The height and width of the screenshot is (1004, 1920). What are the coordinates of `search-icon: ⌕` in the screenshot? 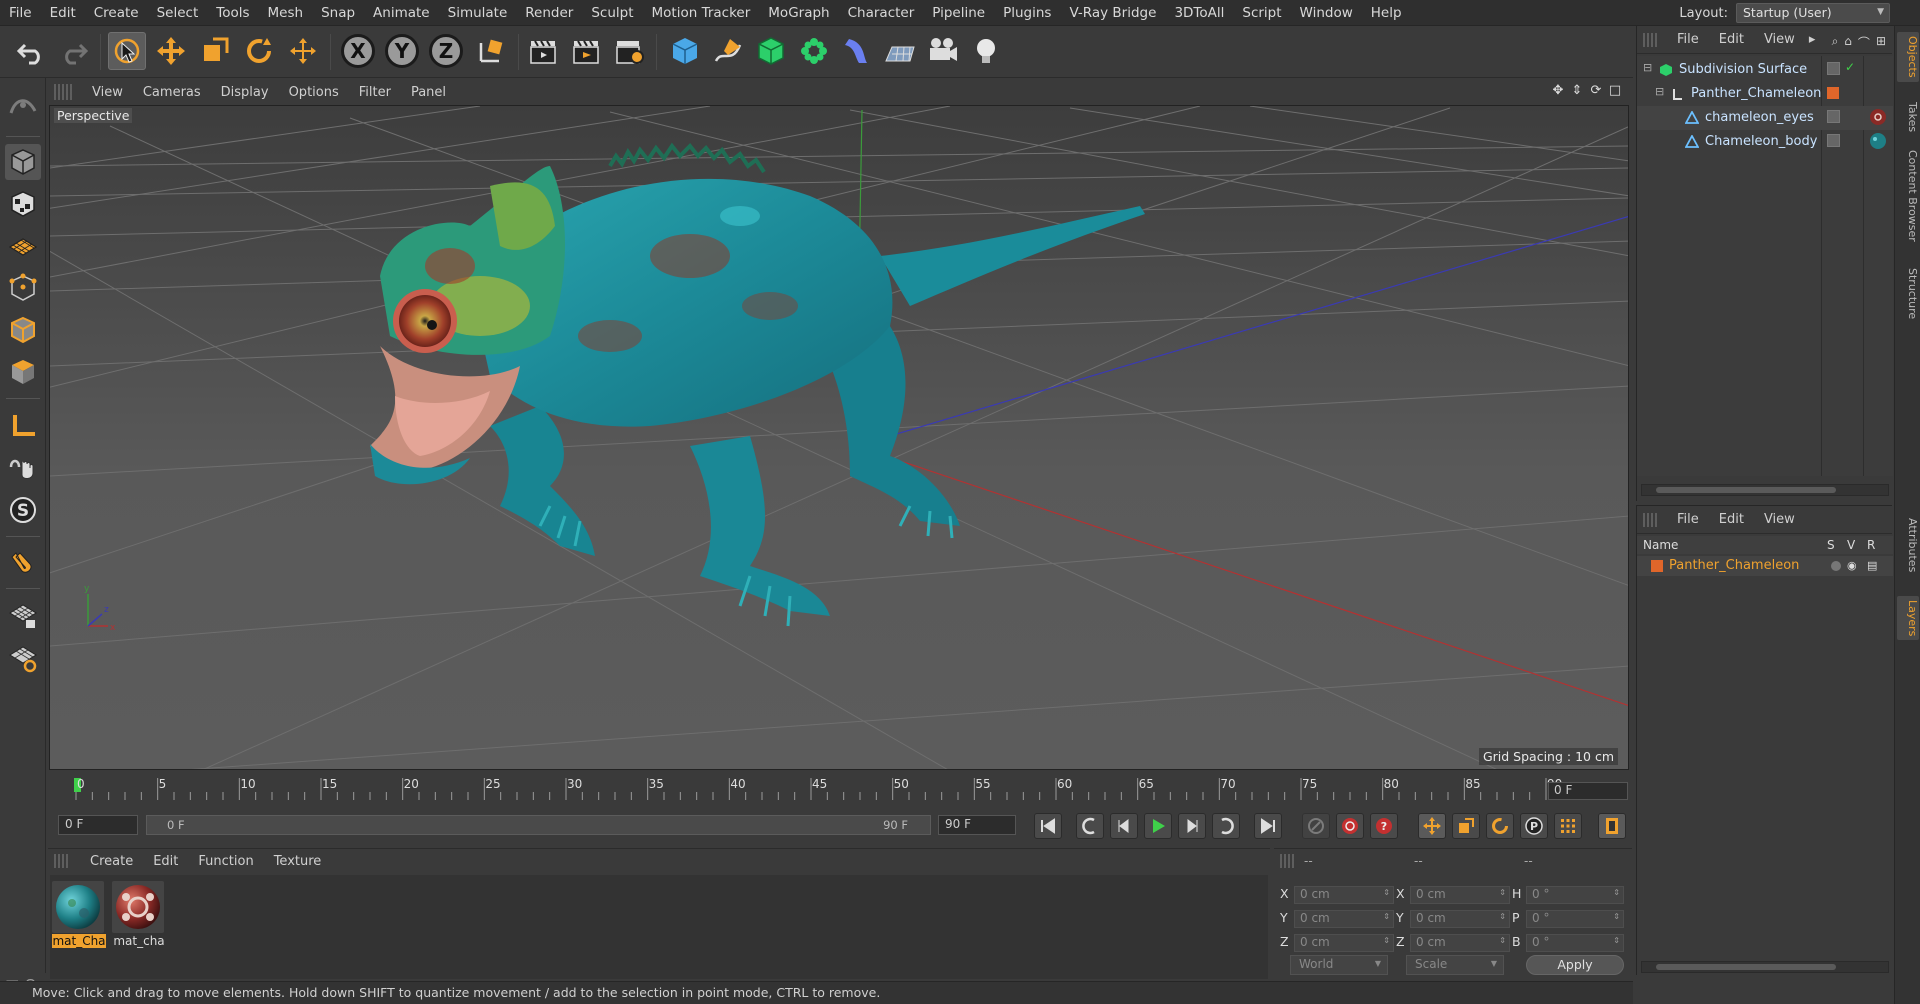 It's located at (1835, 42).